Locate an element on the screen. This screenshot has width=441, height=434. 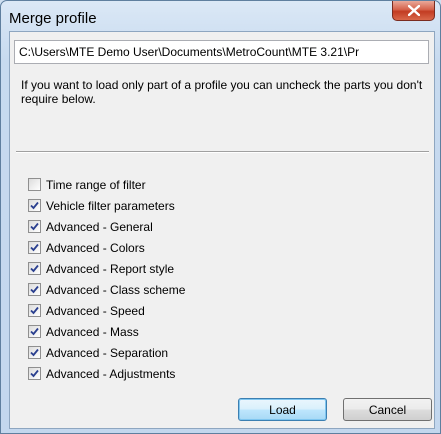
load-button: Load is located at coordinates (282, 409).